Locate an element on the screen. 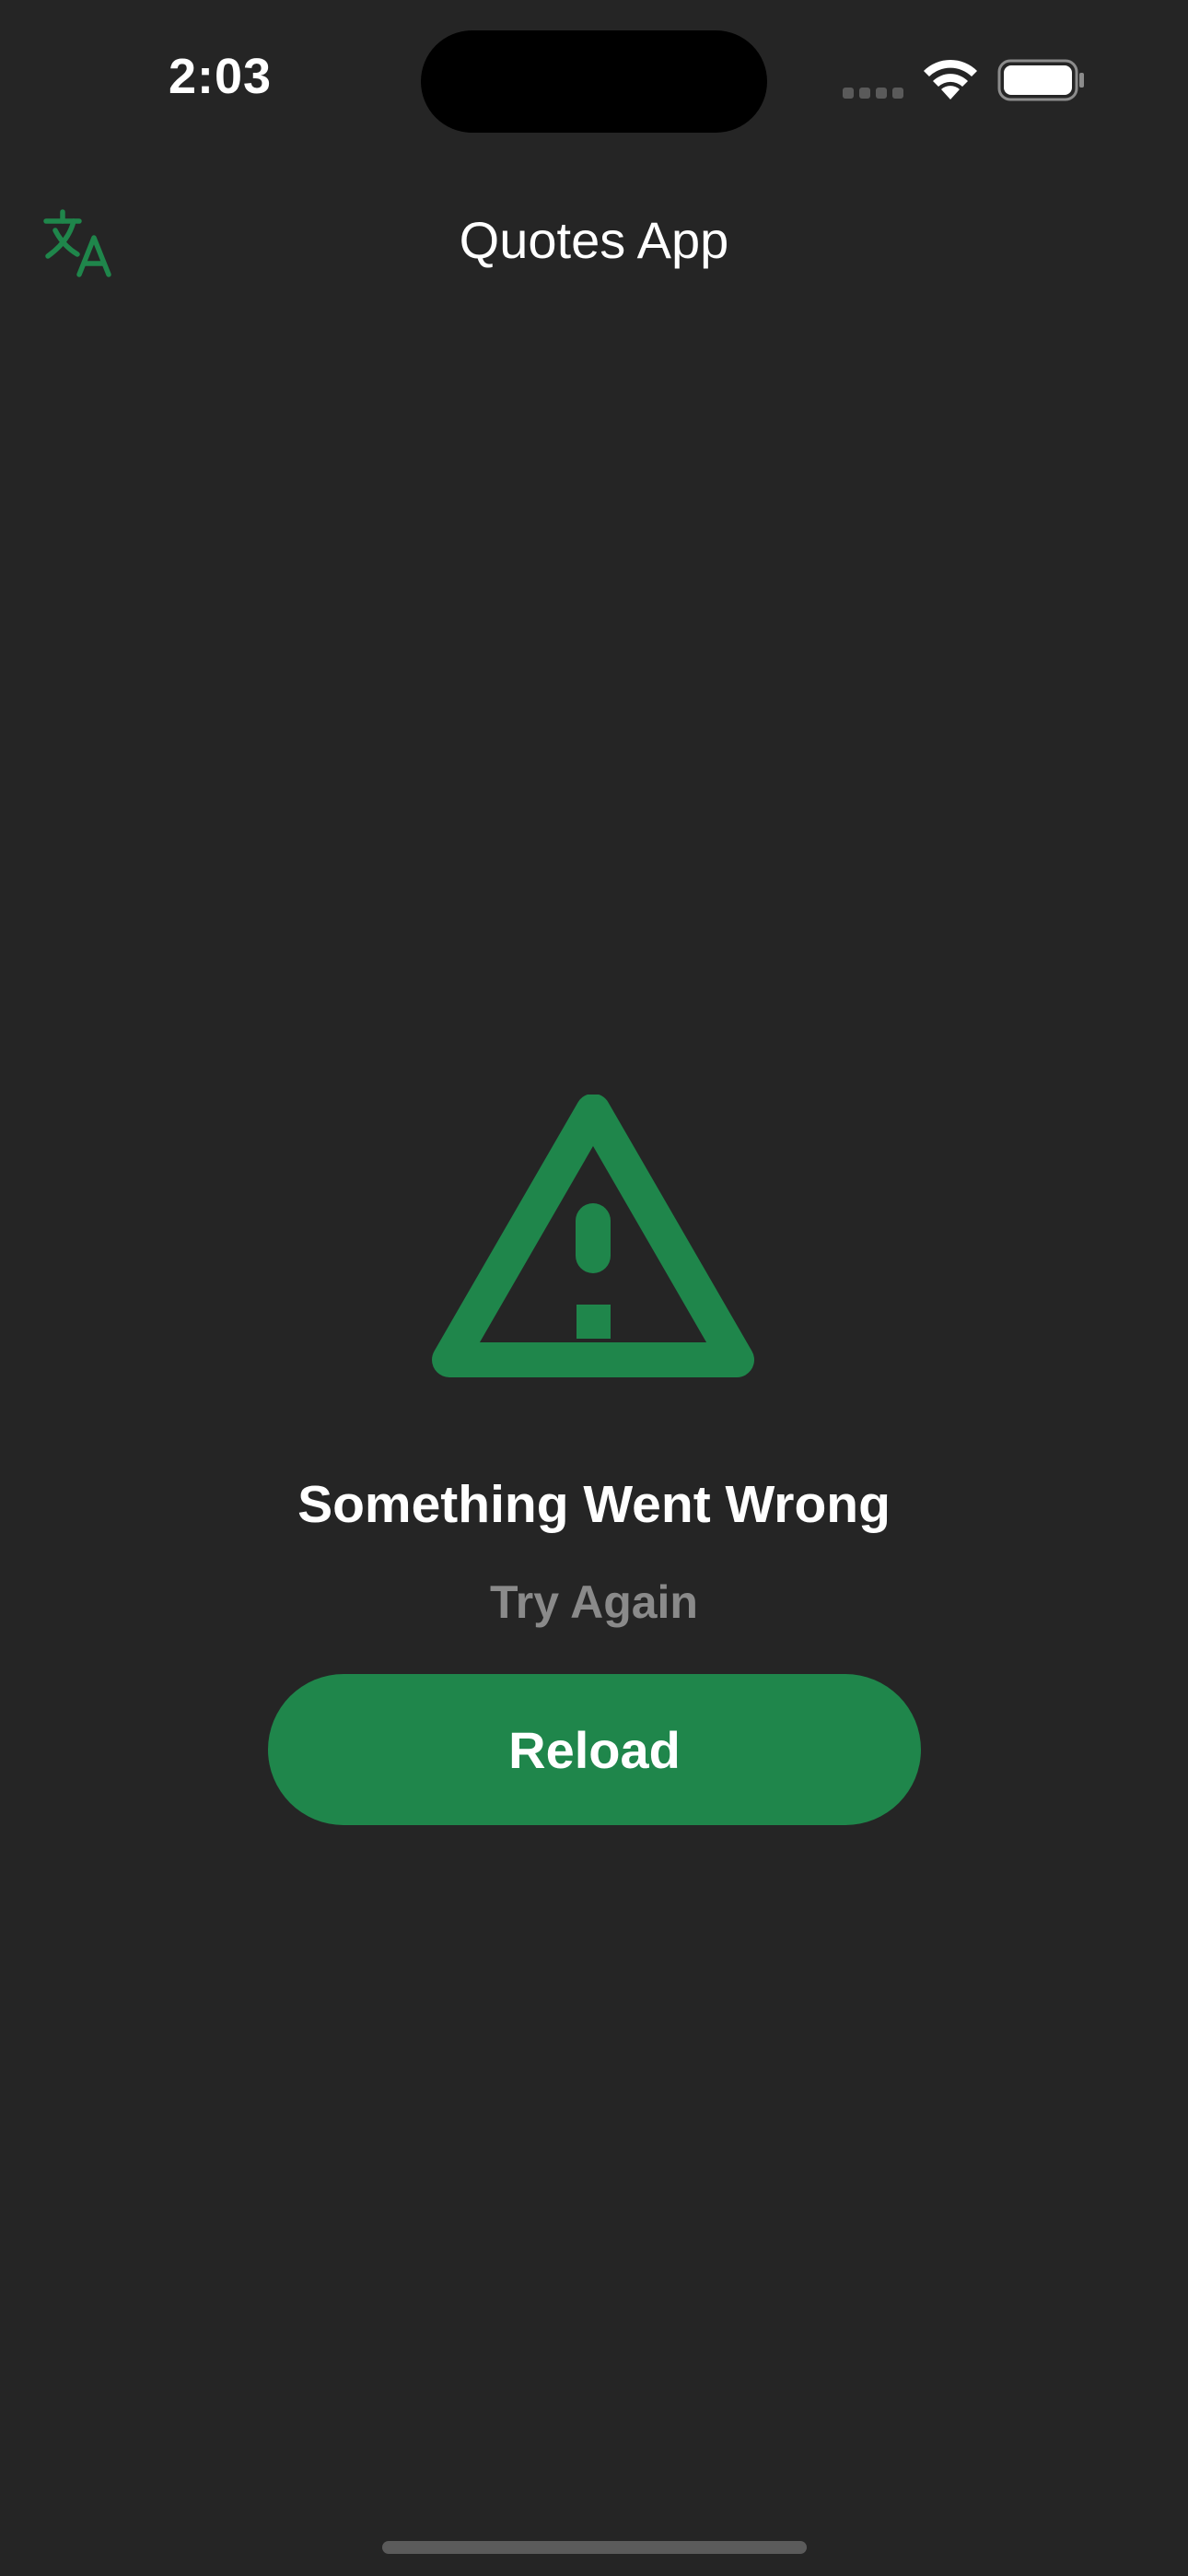 The height and width of the screenshot is (2576, 1188). reload-button: Reload is located at coordinates (594, 1749).